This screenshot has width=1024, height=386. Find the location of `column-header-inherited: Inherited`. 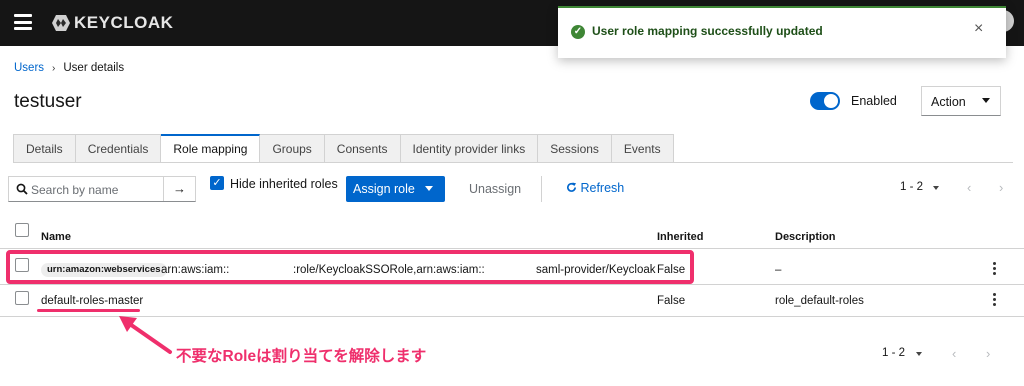

column-header-inherited: Inherited is located at coordinates (680, 237).